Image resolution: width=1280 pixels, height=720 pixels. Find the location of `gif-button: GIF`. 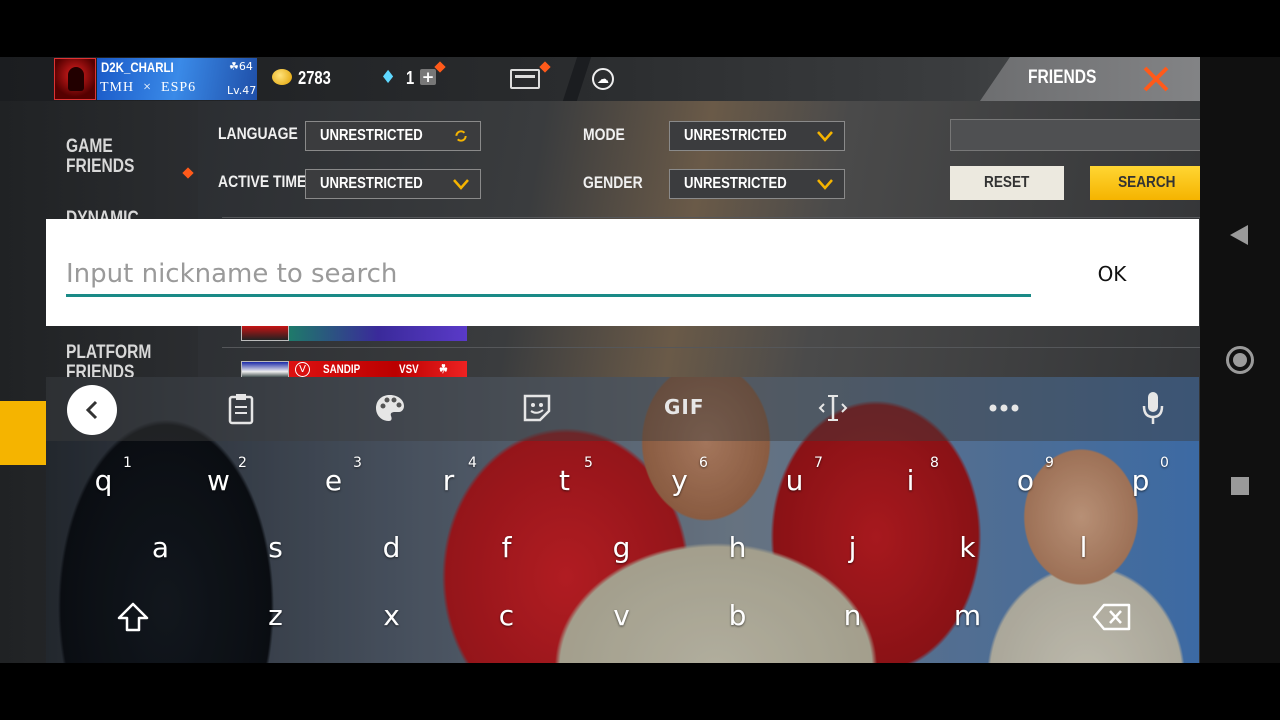

gif-button: GIF is located at coordinates (684, 407).